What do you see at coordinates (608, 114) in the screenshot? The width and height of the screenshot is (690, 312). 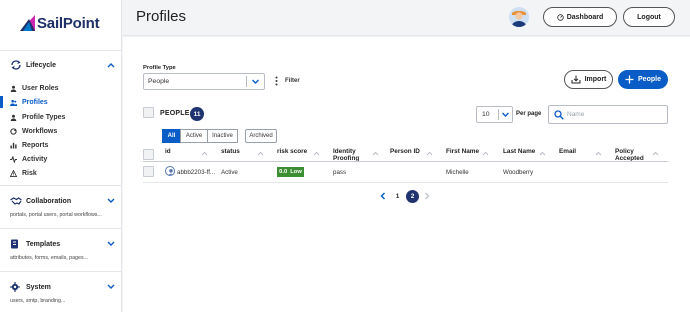 I see `search-input: Name` at bounding box center [608, 114].